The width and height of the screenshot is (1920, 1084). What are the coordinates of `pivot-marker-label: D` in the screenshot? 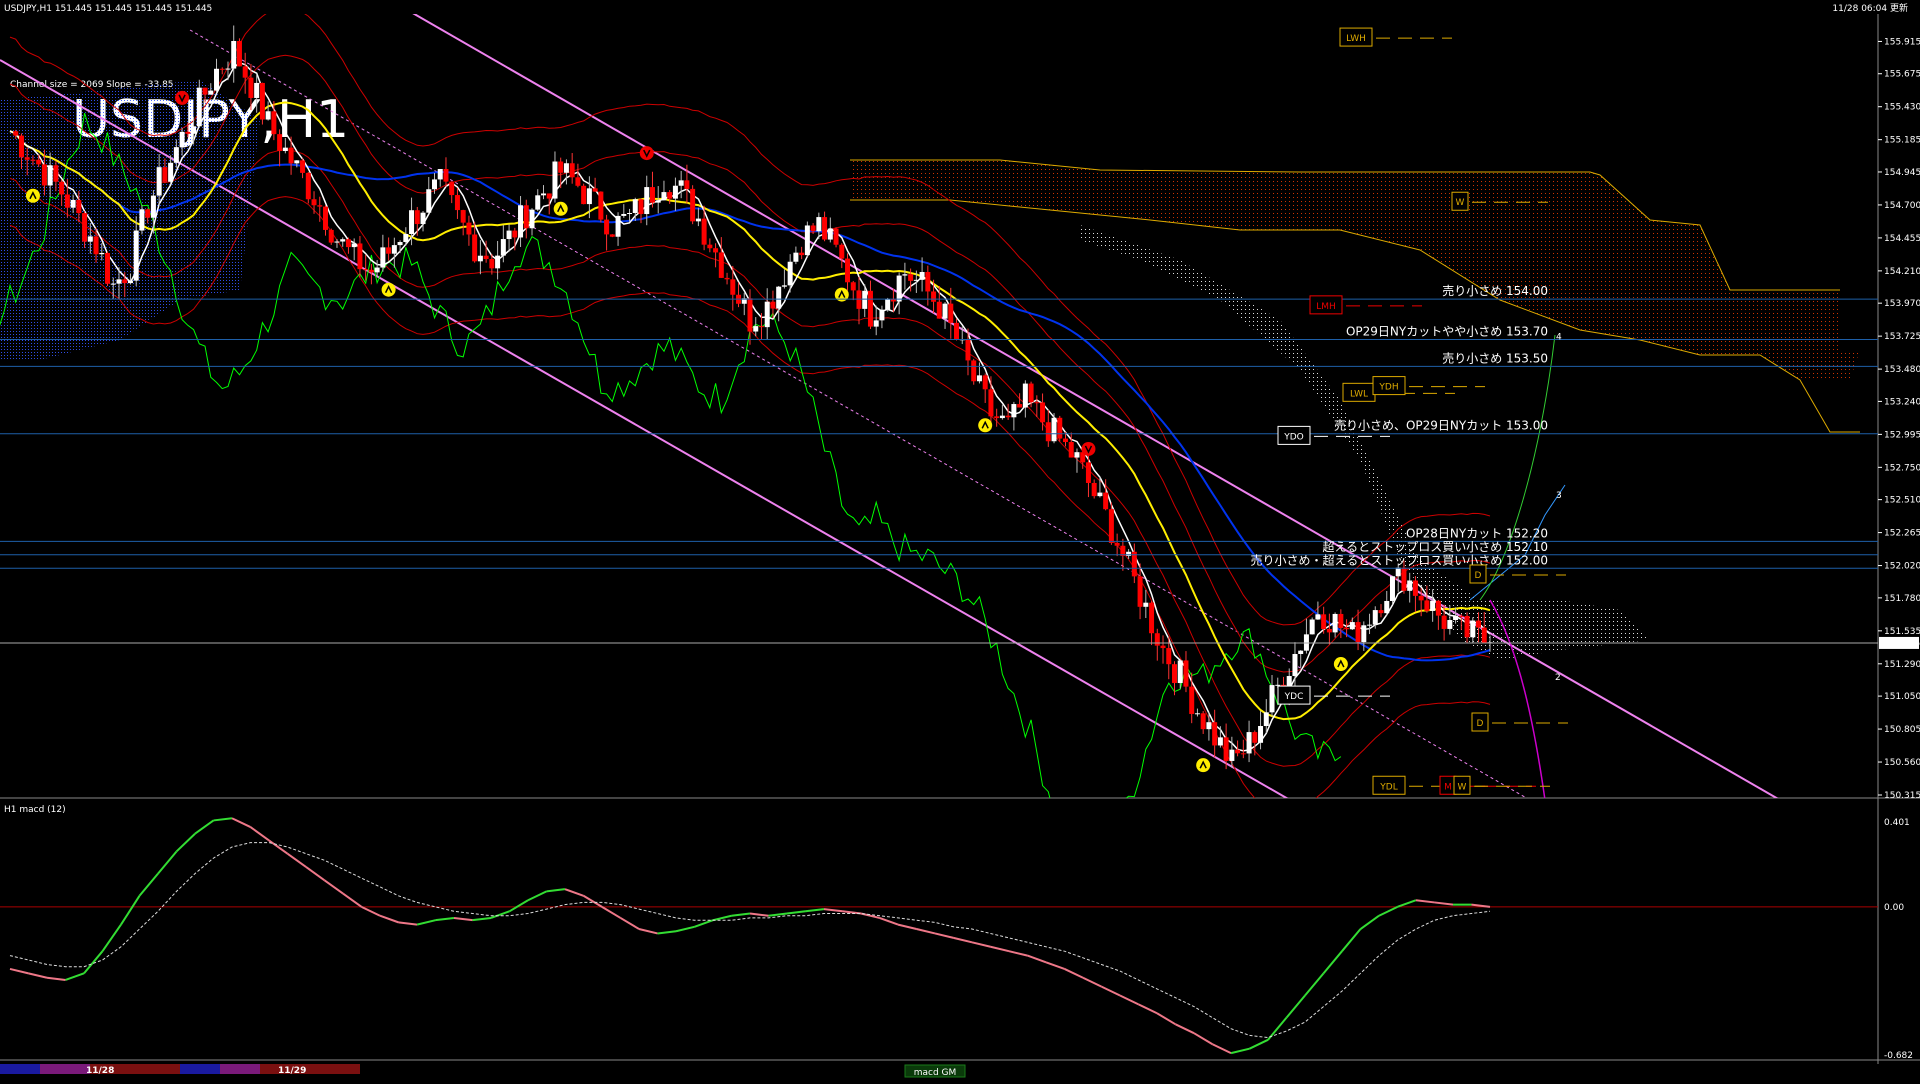 It's located at (1480, 724).